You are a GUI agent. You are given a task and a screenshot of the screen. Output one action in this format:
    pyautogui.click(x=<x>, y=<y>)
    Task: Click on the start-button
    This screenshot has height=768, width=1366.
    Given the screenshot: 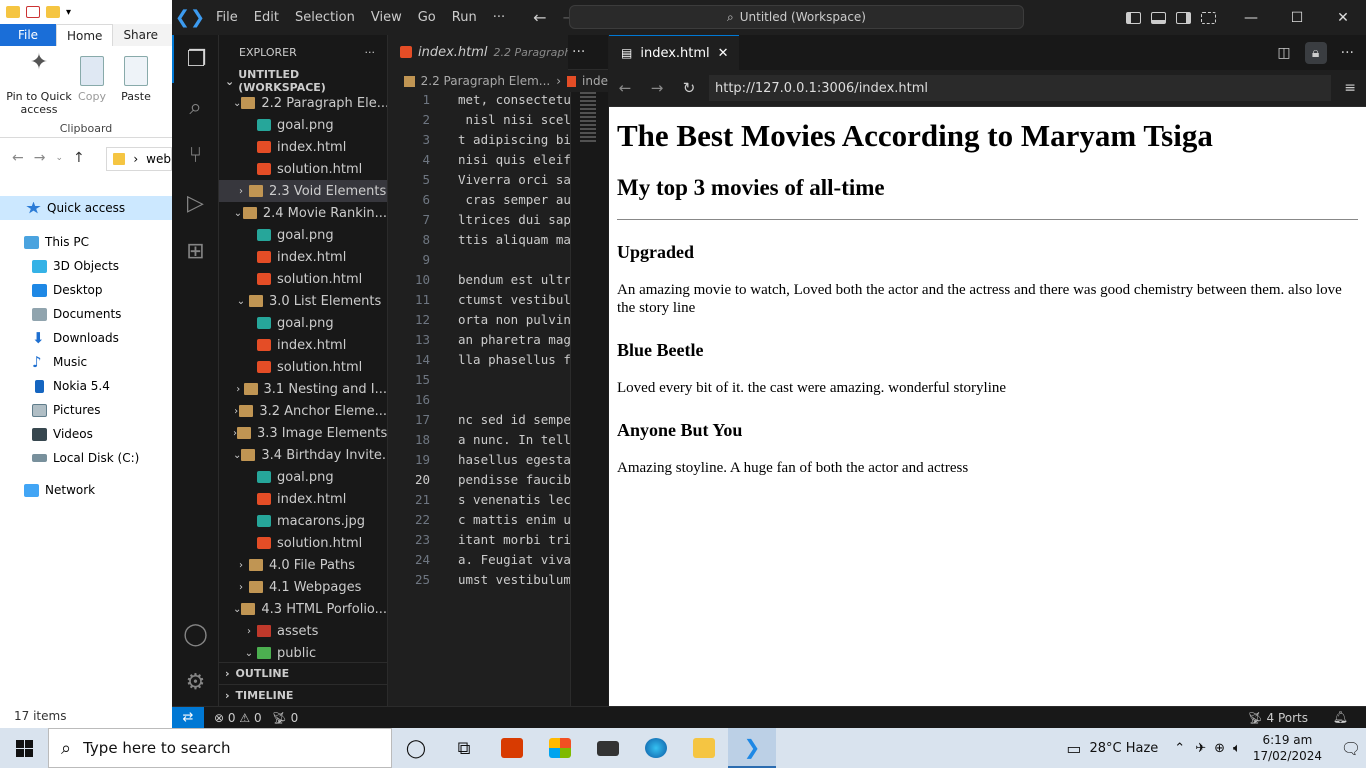 What is the action you would take?
    pyautogui.click(x=24, y=748)
    